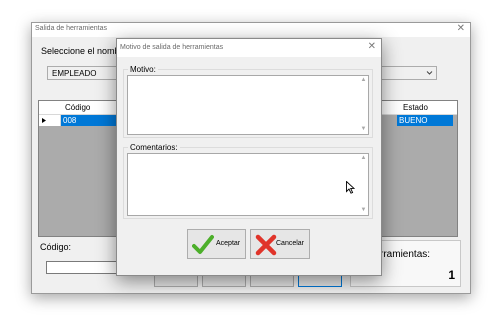 Image resolution: width=500 pixels, height=323 pixels. What do you see at coordinates (71, 28) in the screenshot?
I see `main-window-title: Salida de herramientas` at bounding box center [71, 28].